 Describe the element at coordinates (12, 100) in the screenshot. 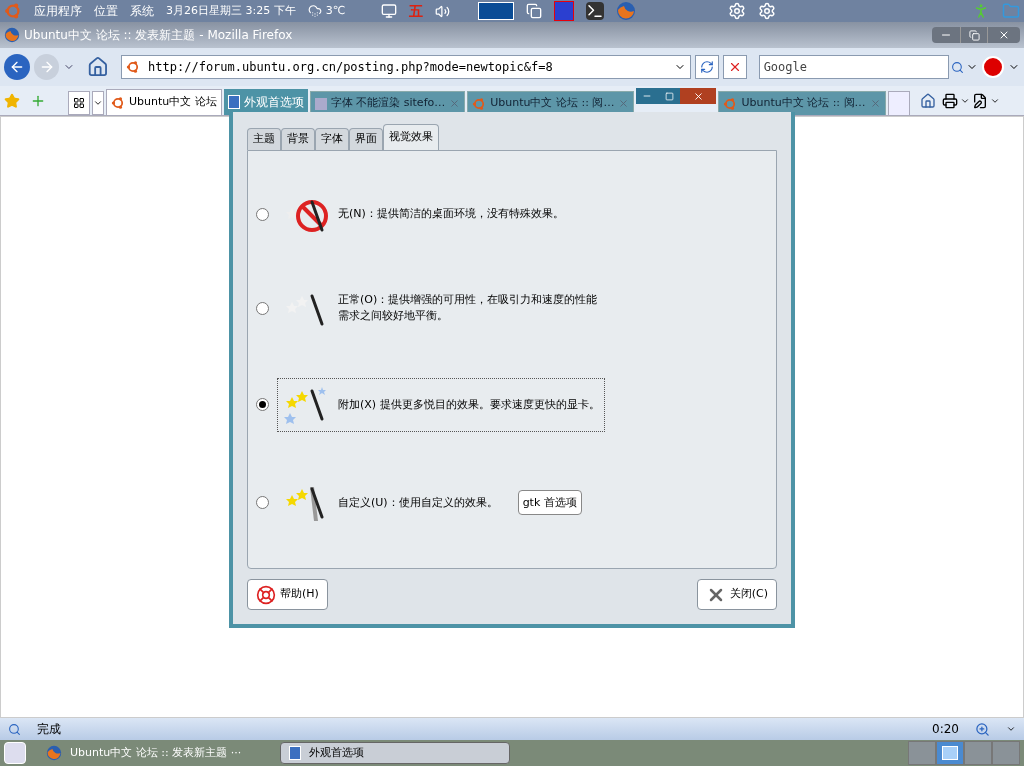

I see `bookmark-star-icon` at that location.